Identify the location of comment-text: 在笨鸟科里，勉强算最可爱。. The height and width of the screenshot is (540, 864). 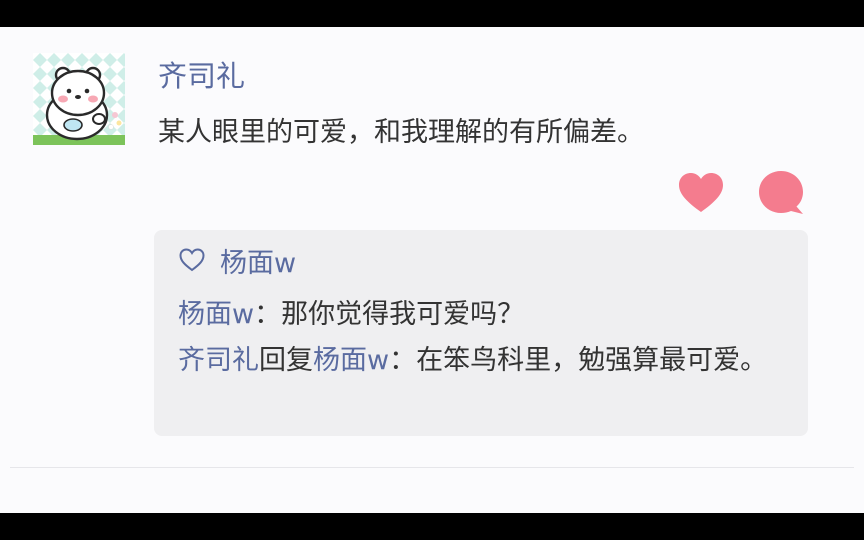
(592, 360).